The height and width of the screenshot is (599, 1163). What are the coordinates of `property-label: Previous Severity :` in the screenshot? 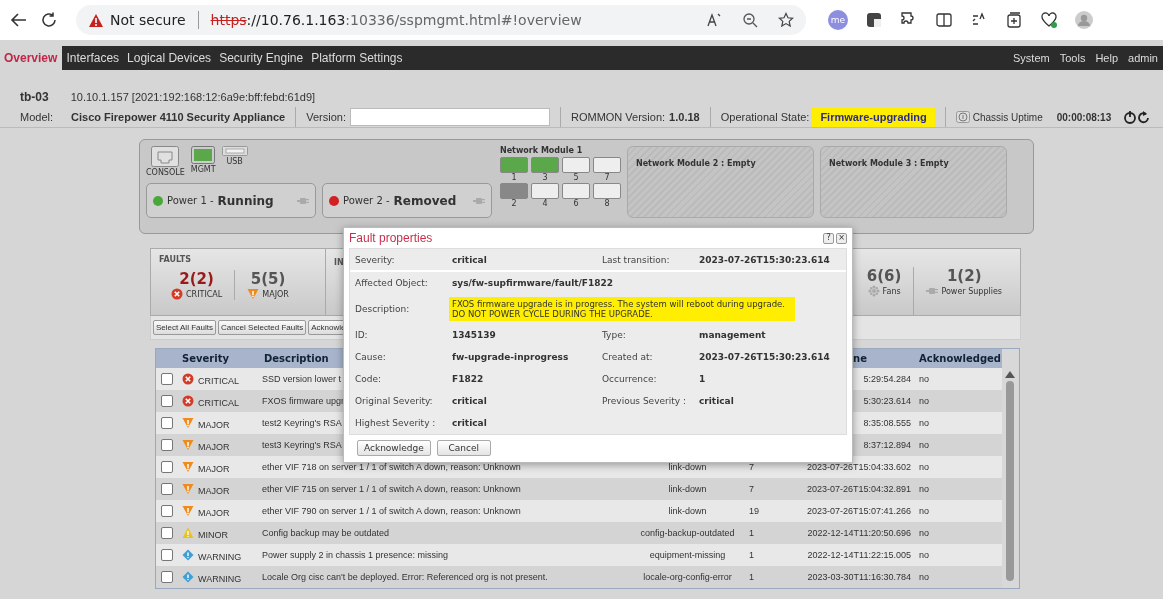 It's located at (644, 401).